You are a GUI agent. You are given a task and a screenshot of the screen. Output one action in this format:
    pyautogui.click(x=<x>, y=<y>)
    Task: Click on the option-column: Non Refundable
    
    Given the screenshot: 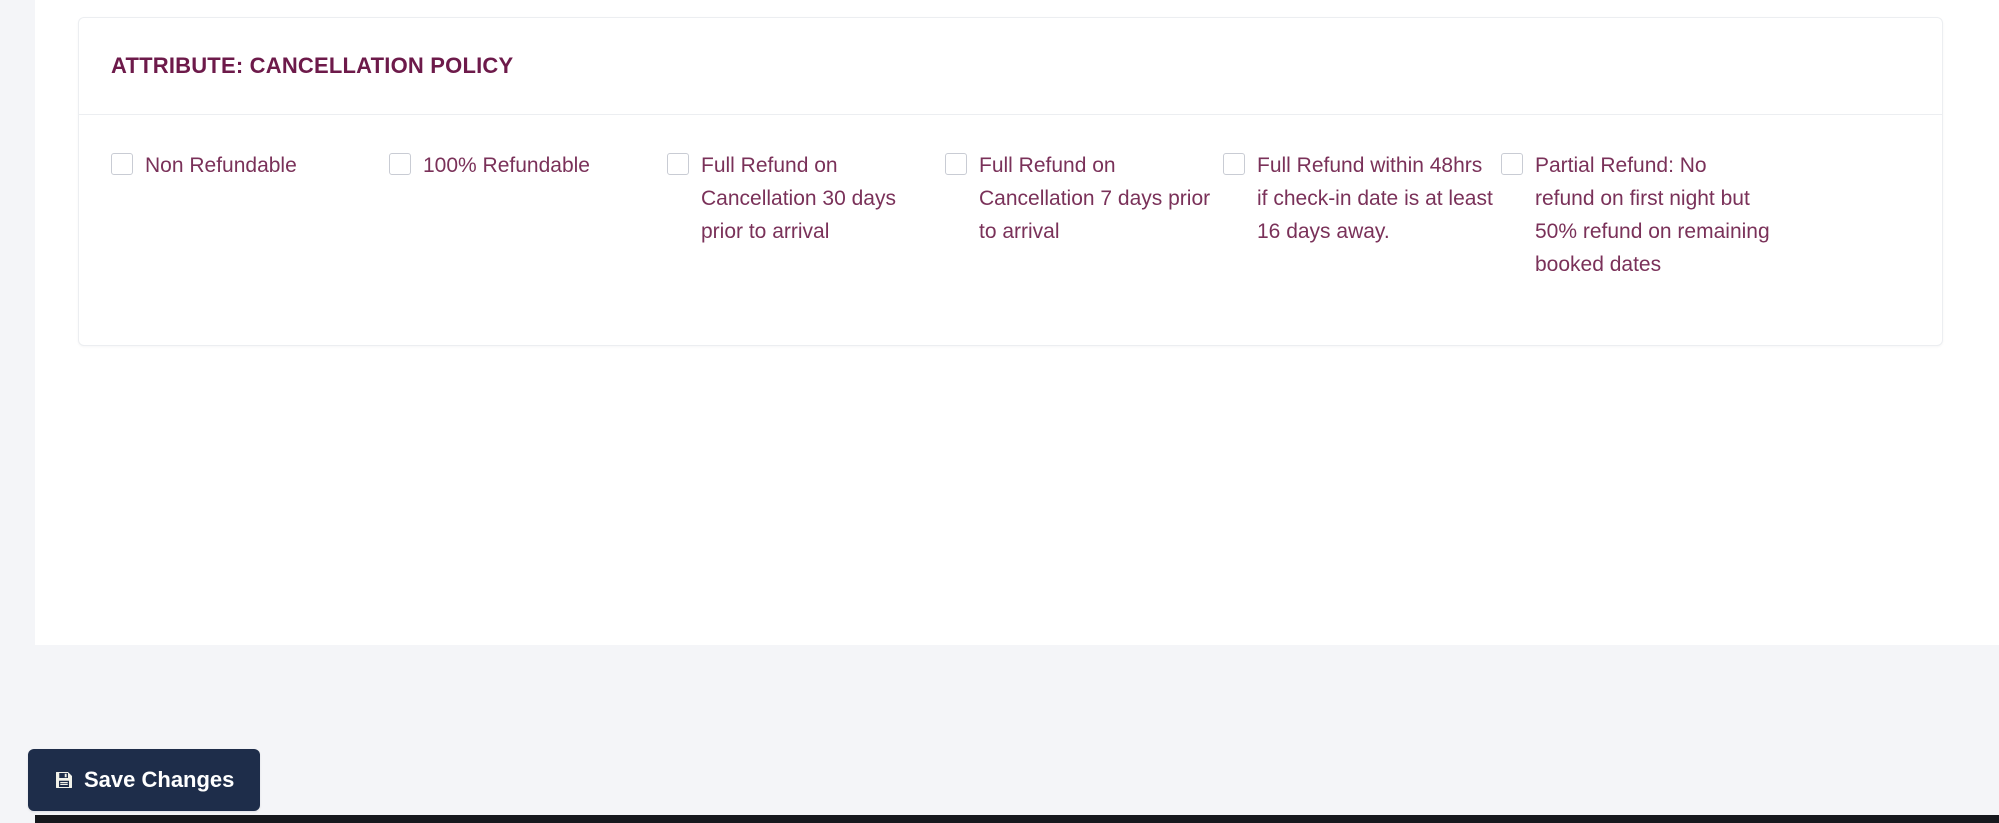 What is the action you would take?
    pyautogui.click(x=250, y=165)
    